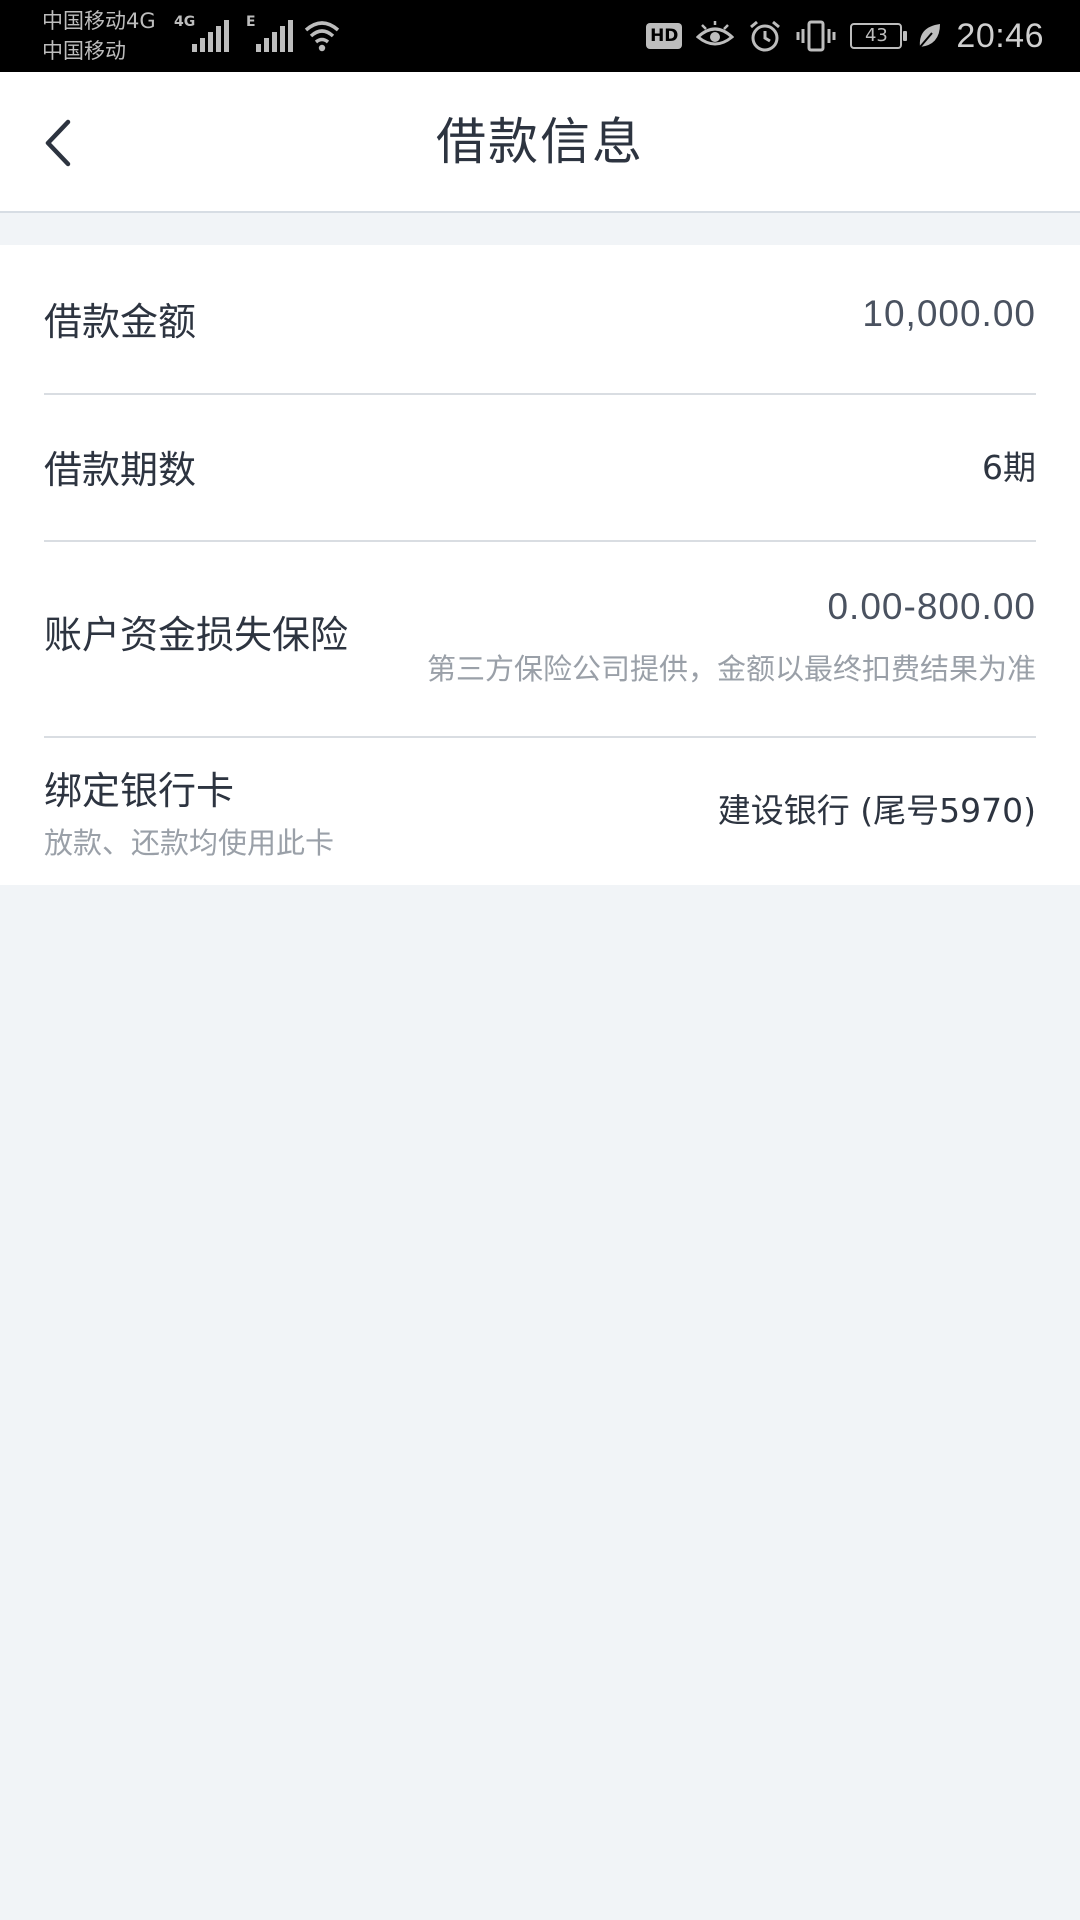 The height and width of the screenshot is (1920, 1080). I want to click on wifi-icon, so click(322, 36).